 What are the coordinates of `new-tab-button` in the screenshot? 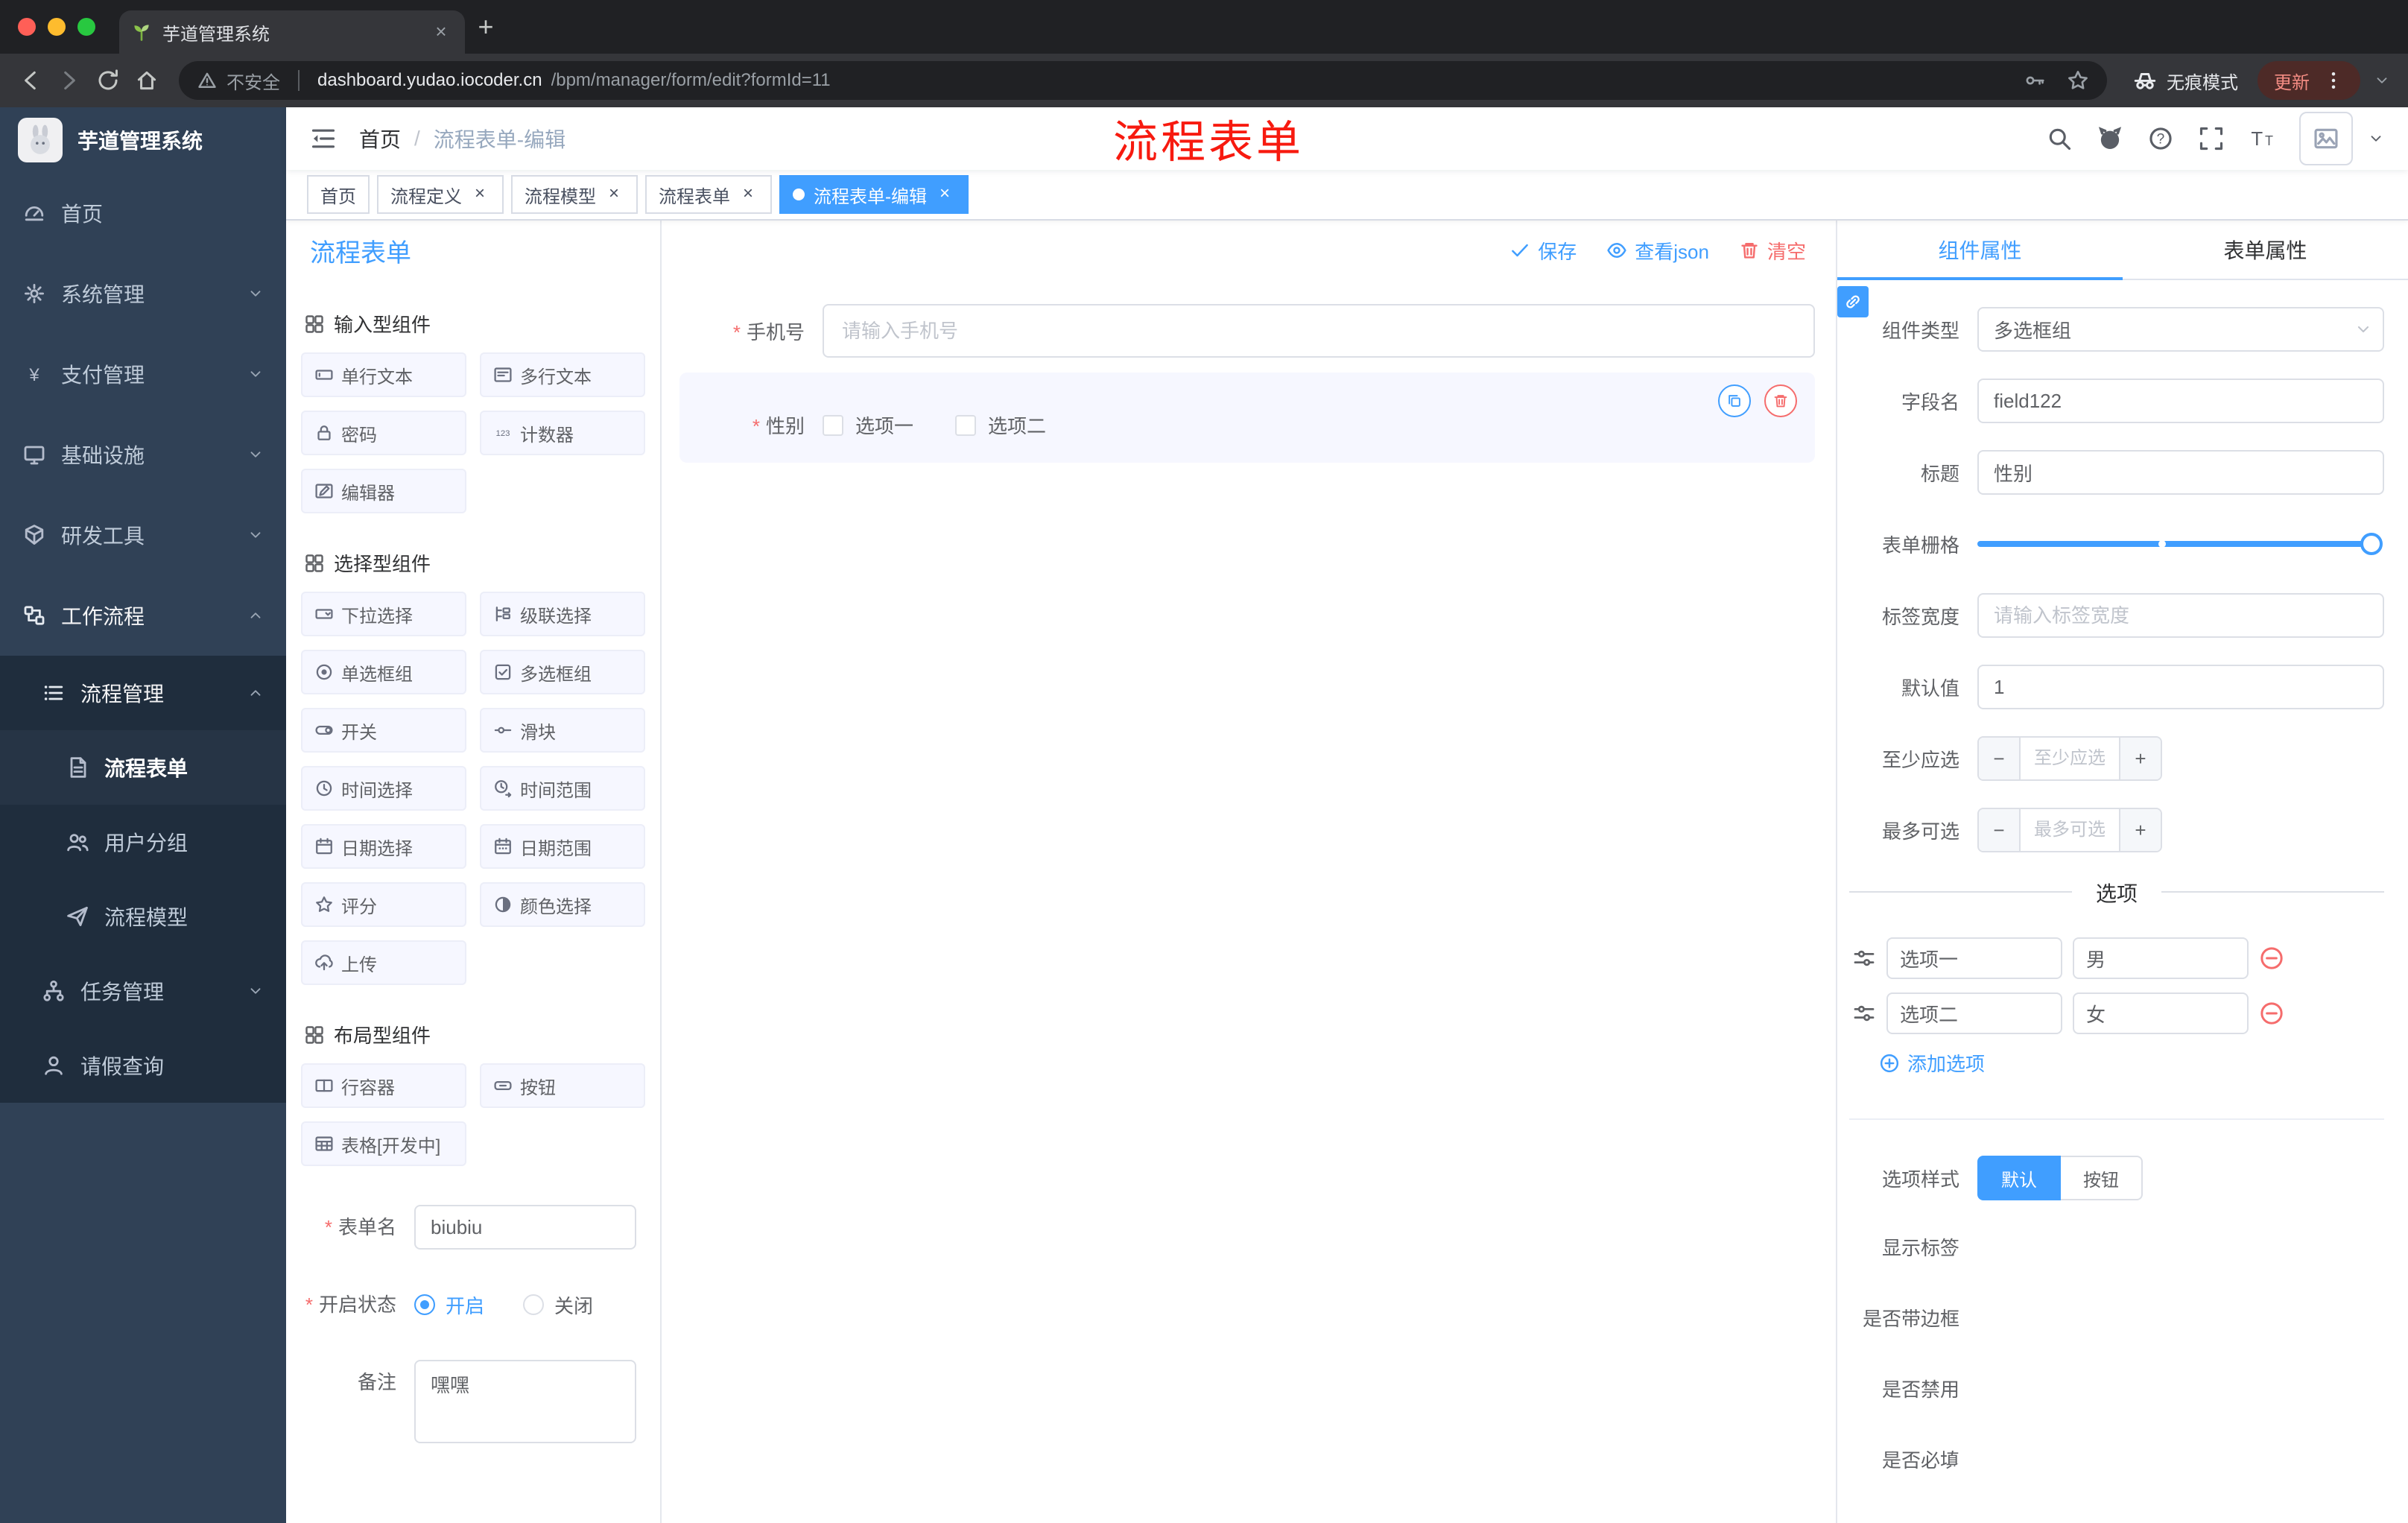 It's located at (486, 27).